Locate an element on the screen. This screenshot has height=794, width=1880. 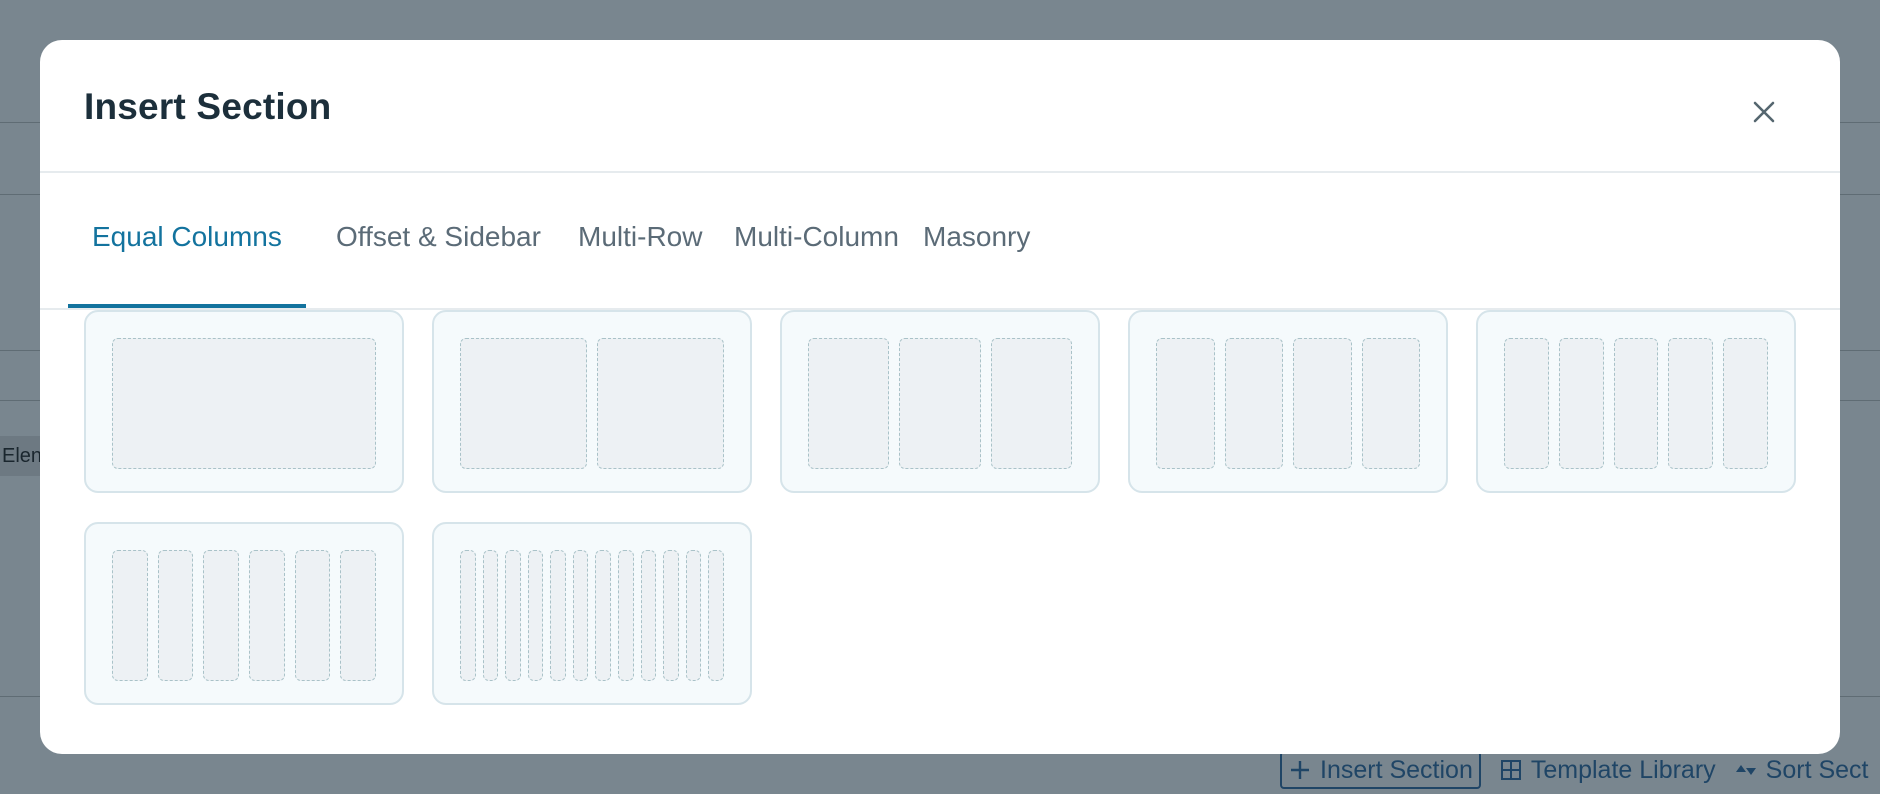
insert-section-label: Insert Section is located at coordinates (1396, 769).